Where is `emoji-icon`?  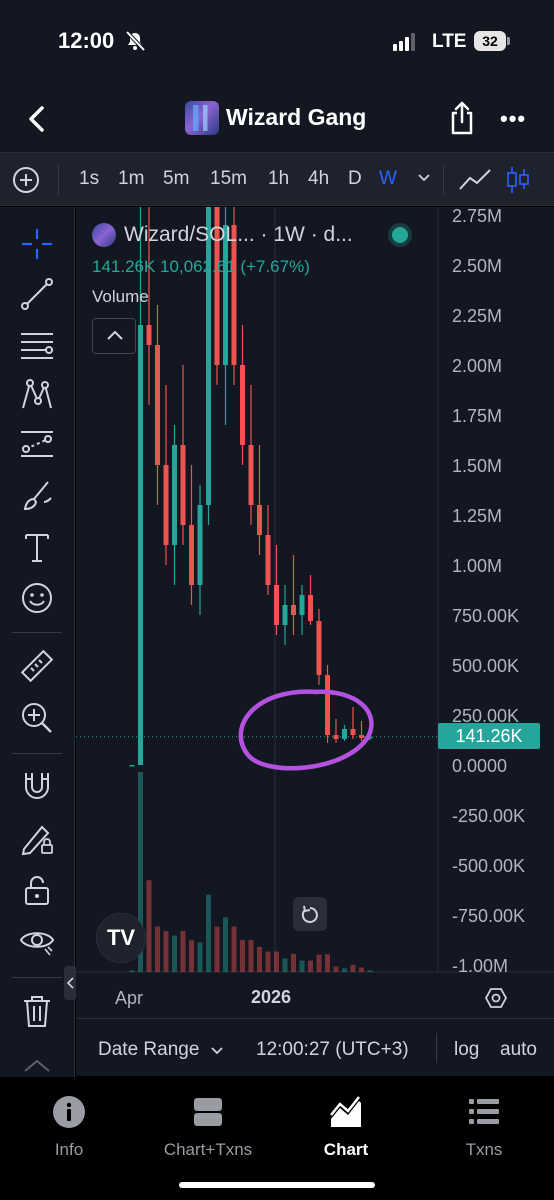
emoji-icon is located at coordinates (37, 598).